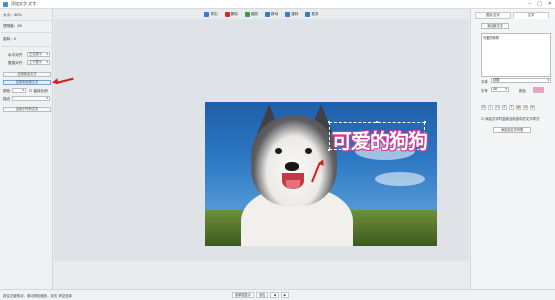 This screenshot has width=555, height=300. What do you see at coordinates (27, 109) in the screenshot?
I see `apply-all-text-button: 应用于所有文字` at bounding box center [27, 109].